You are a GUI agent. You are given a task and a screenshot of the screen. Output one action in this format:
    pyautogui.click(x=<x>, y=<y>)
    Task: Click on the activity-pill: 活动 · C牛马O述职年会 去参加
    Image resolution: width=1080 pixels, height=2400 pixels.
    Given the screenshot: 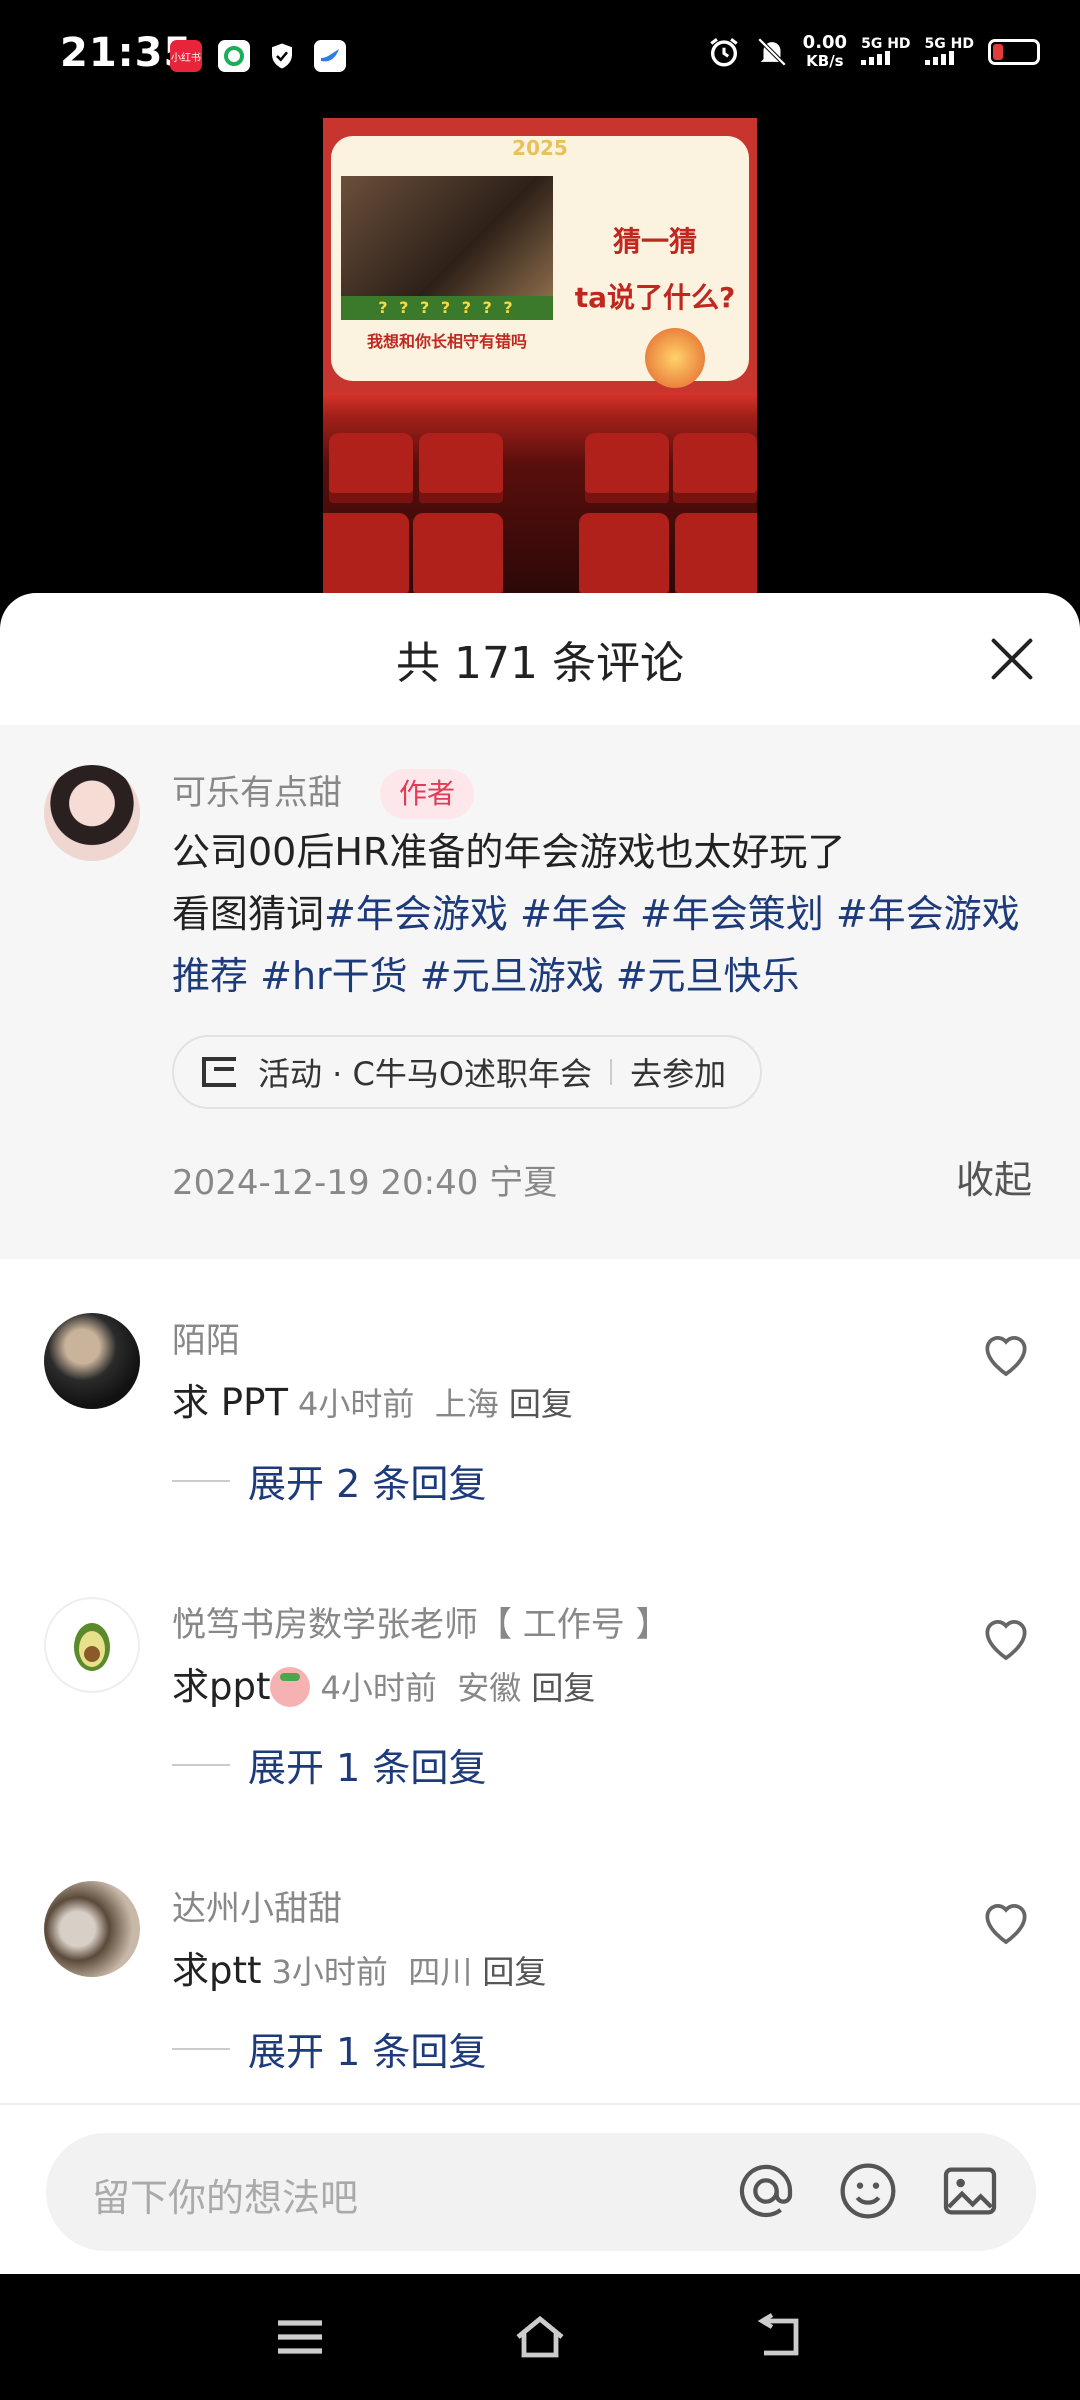 What is the action you would take?
    pyautogui.click(x=467, y=1072)
    